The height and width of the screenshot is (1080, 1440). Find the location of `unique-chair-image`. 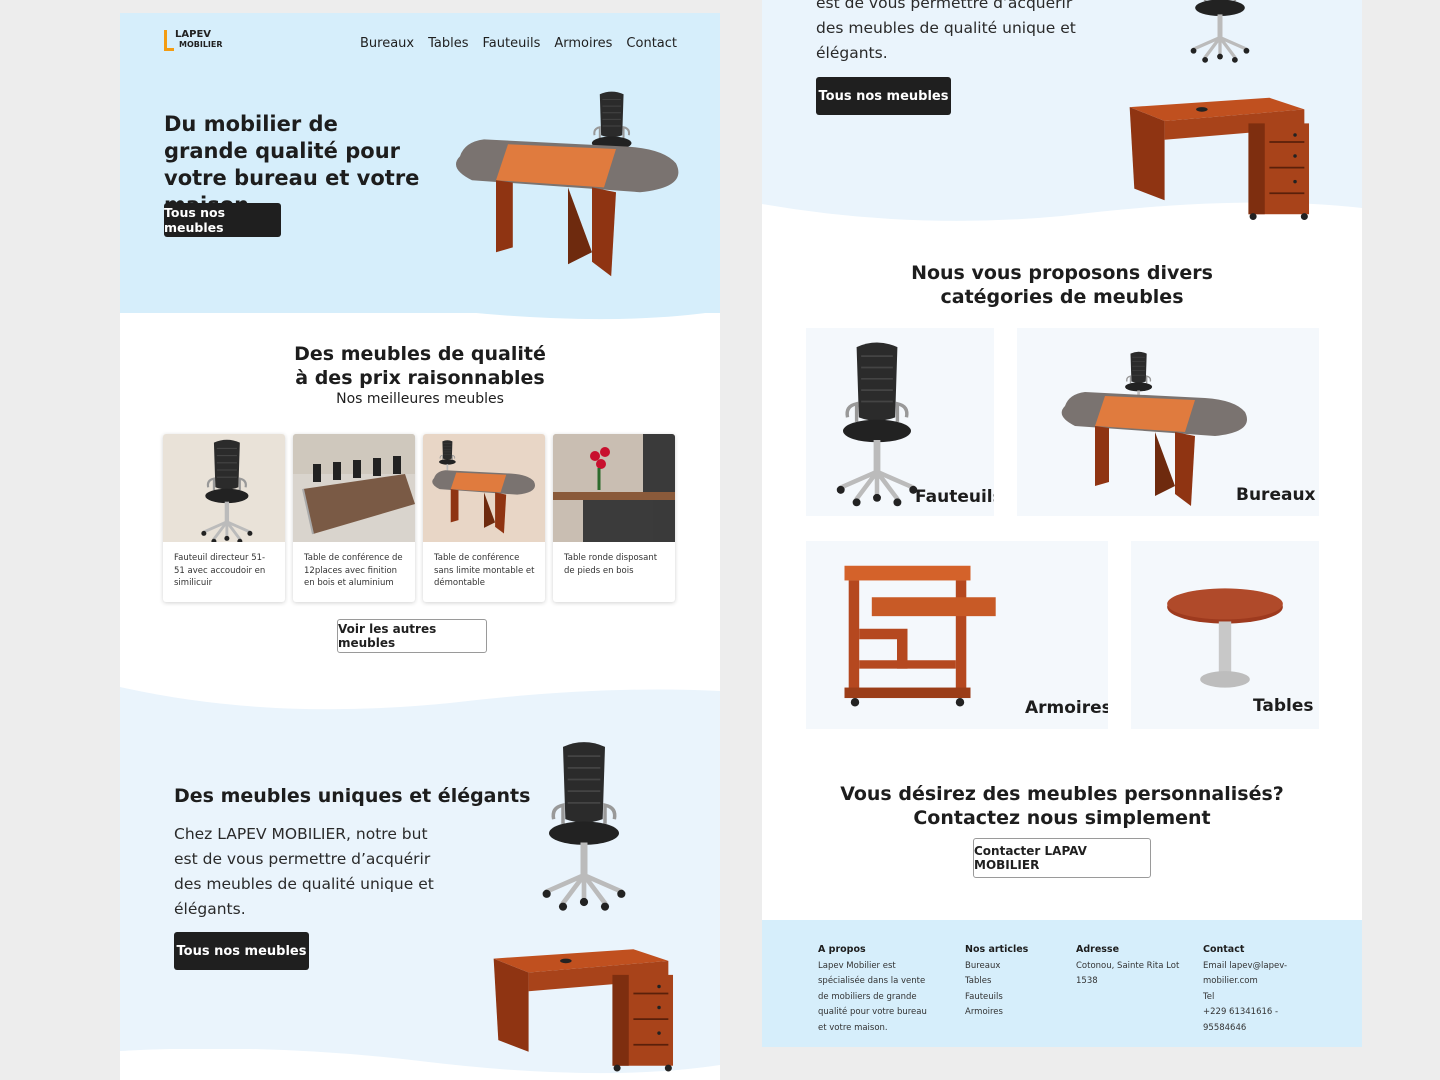

unique-chair-image is located at coordinates (584, 825).